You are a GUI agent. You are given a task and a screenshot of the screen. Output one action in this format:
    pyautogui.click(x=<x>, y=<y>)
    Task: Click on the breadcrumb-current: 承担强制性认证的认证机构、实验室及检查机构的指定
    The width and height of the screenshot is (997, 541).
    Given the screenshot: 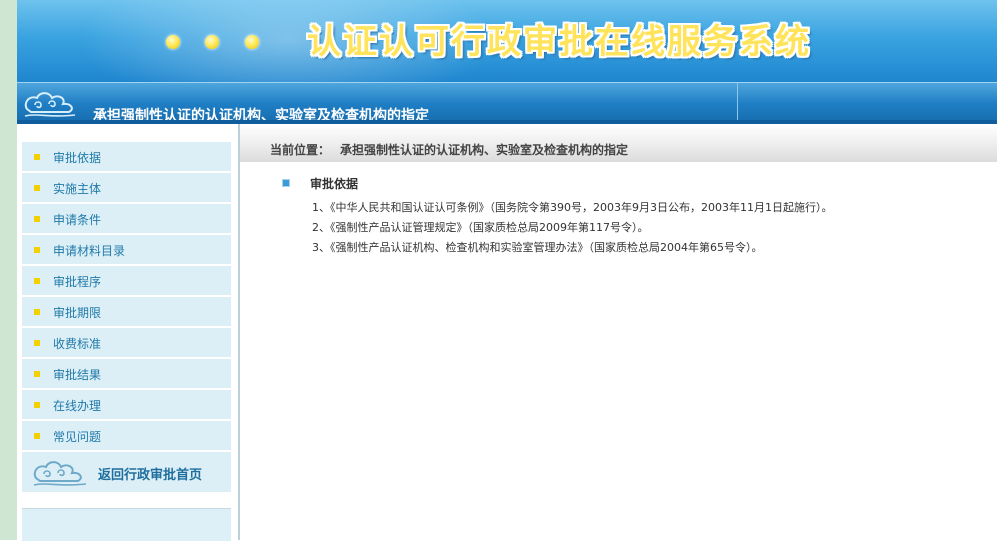 What is the action you would take?
    pyautogui.click(x=484, y=150)
    